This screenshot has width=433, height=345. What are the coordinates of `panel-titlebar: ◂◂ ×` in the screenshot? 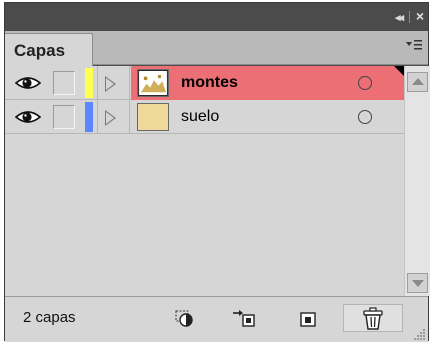 It's located at (216, 17).